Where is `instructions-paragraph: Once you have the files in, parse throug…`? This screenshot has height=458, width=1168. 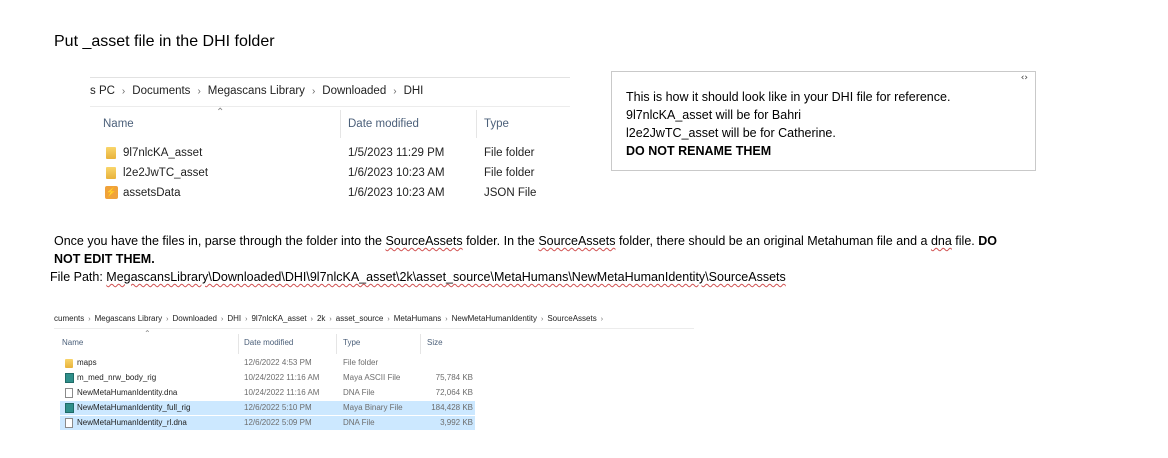
instructions-paragraph: Once you have the files in, parse throug… is located at coordinates (537, 259).